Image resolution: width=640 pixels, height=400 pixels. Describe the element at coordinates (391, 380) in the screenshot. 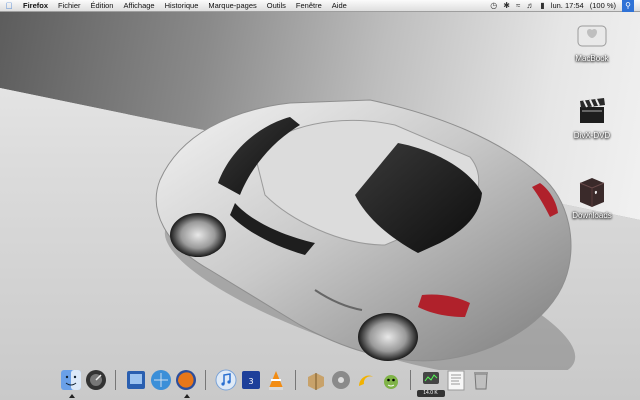

I see `dock-adium-icon` at that location.